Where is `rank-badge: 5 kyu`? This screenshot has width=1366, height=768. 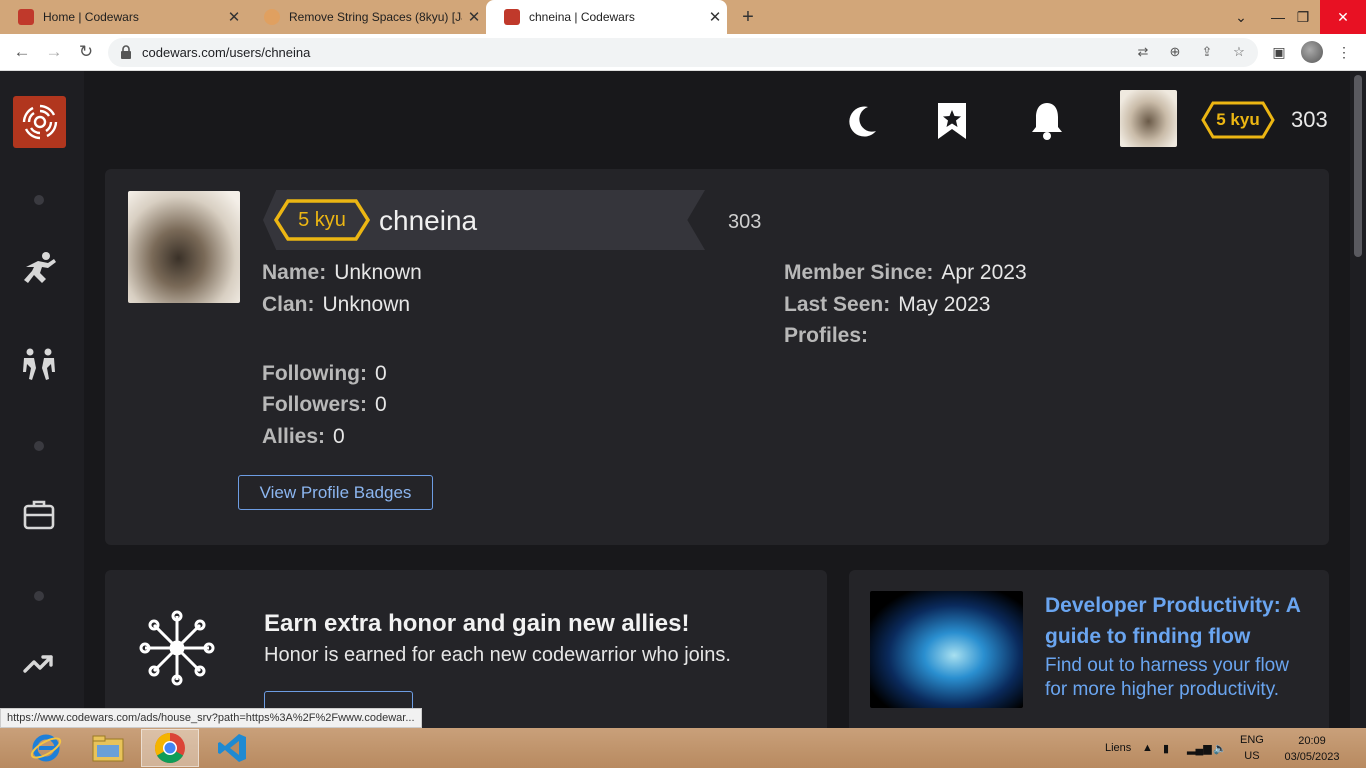 rank-badge: 5 kyu is located at coordinates (1238, 120).